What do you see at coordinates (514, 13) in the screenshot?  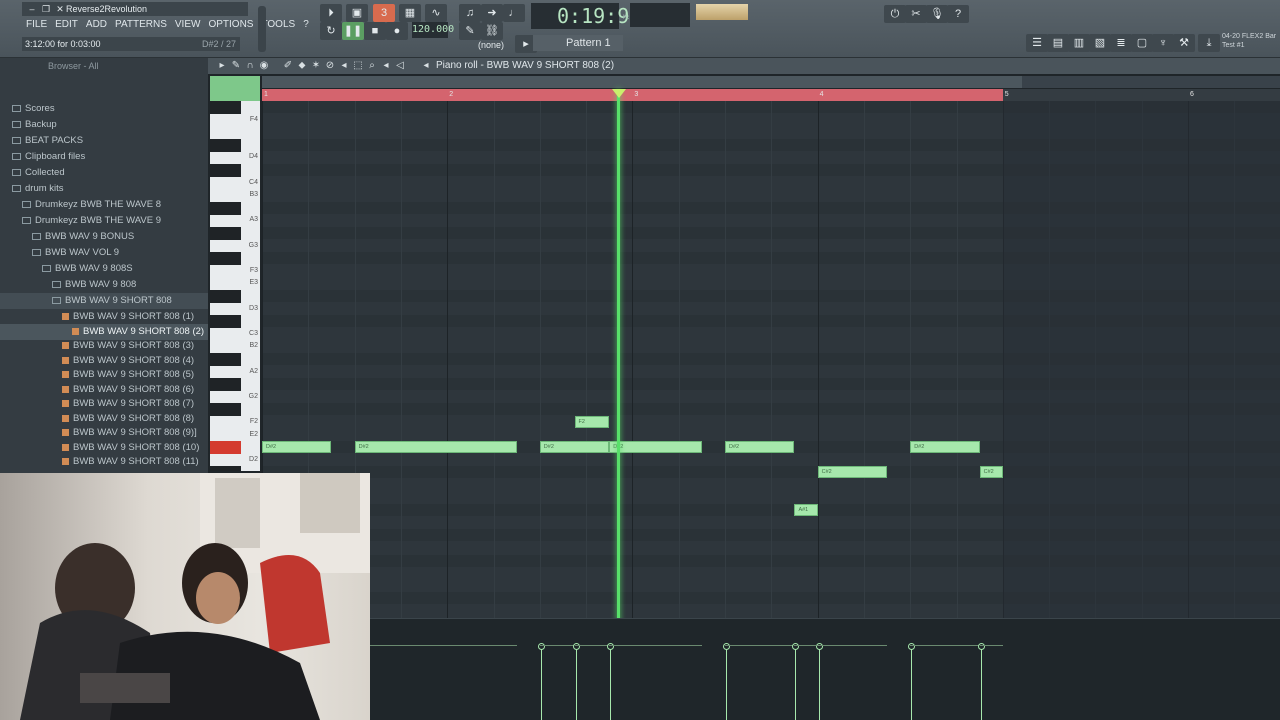 I see `metronome-icon: ♩` at bounding box center [514, 13].